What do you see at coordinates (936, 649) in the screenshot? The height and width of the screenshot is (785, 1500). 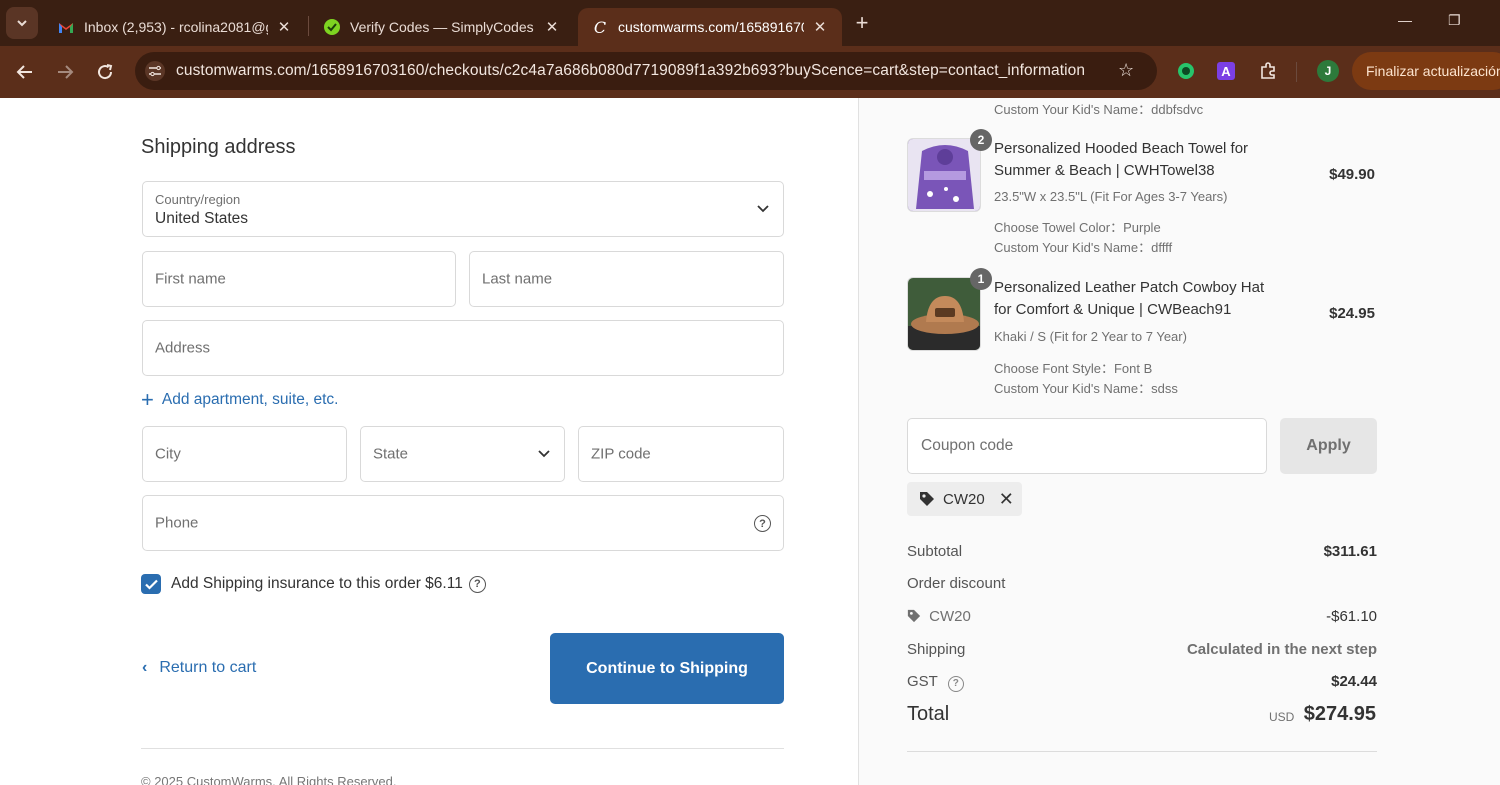 I see `shipping-label: Shipping` at bounding box center [936, 649].